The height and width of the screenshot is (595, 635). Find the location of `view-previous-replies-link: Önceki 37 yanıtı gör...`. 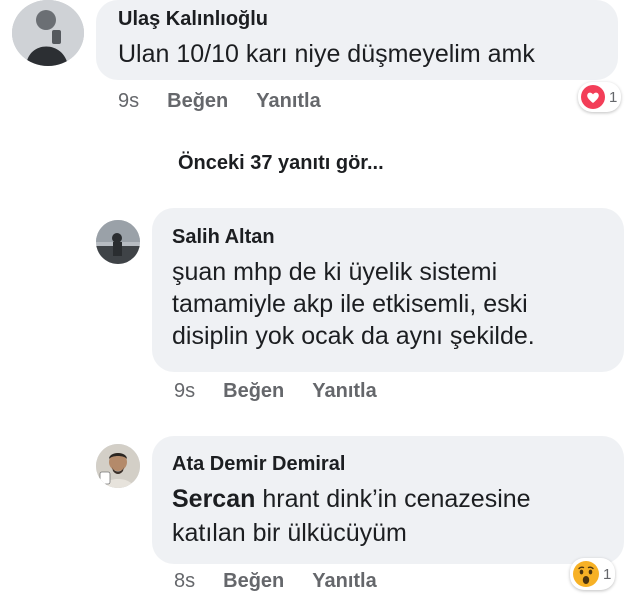

view-previous-replies-link: Önceki 37 yanıtı gör... is located at coordinates (281, 163).